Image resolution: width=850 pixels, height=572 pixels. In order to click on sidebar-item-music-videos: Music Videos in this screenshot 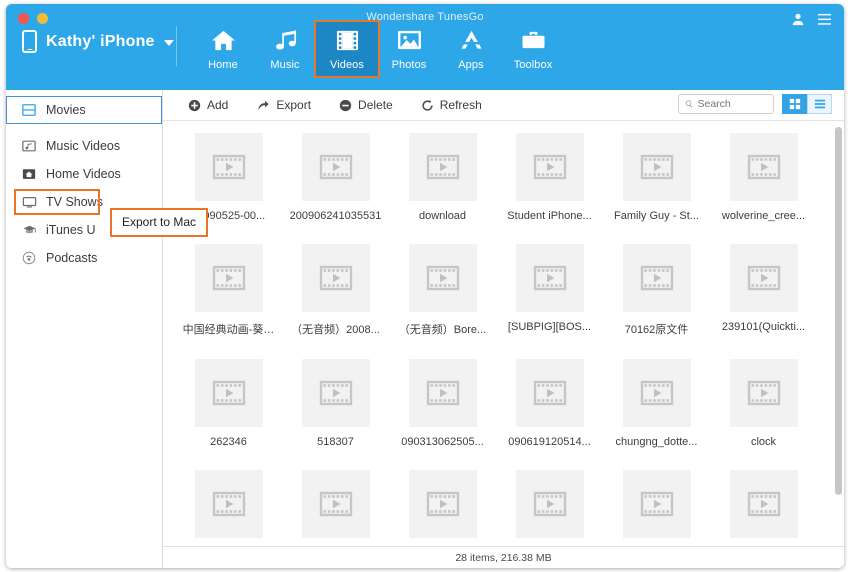, I will do `click(84, 146)`.